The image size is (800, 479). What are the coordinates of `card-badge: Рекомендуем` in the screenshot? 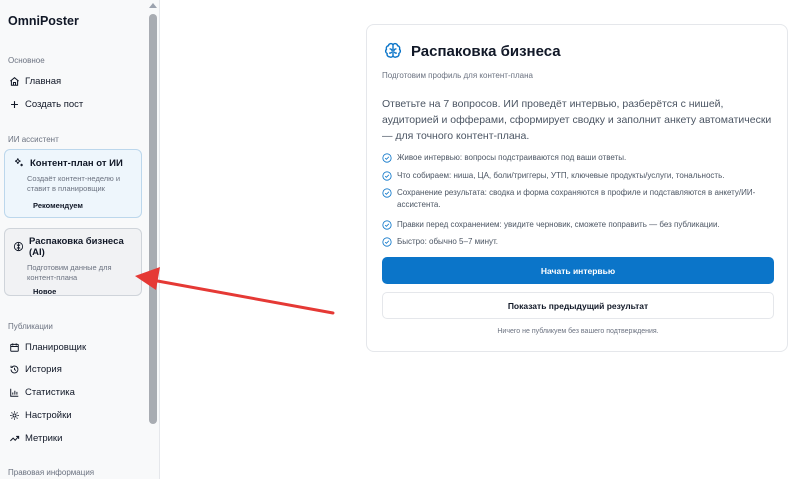 It's located at (58, 206).